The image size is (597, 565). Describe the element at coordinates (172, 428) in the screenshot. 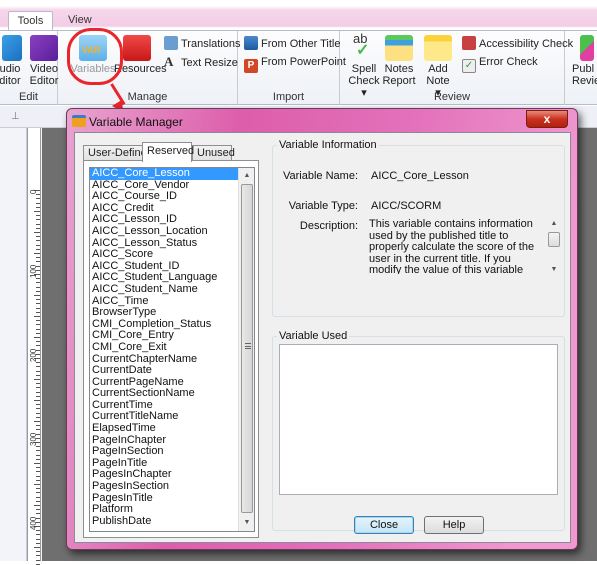

I see `variable-list-item: ElapsedTime` at that location.